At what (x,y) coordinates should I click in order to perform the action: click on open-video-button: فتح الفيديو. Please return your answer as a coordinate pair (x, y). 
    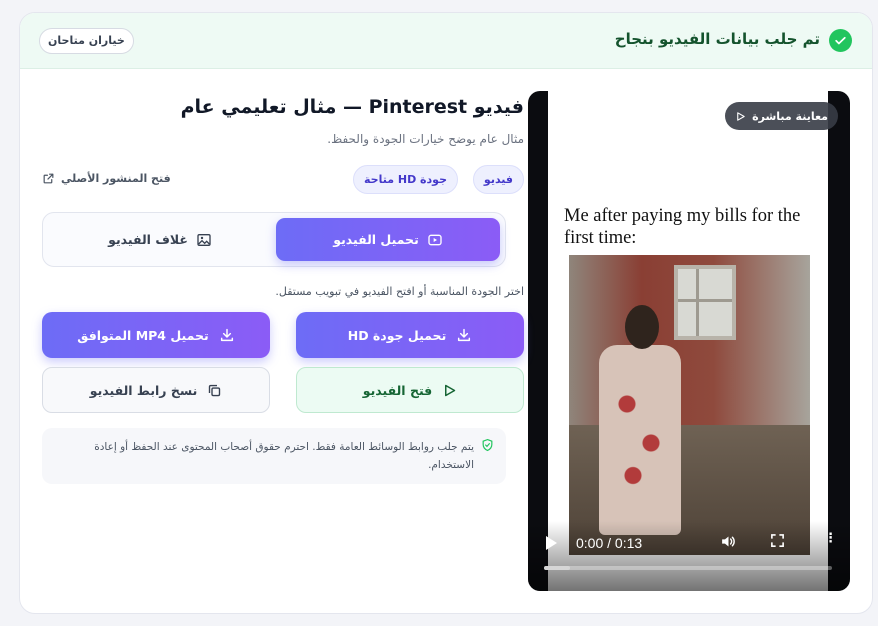
    Looking at the image, I should click on (410, 390).